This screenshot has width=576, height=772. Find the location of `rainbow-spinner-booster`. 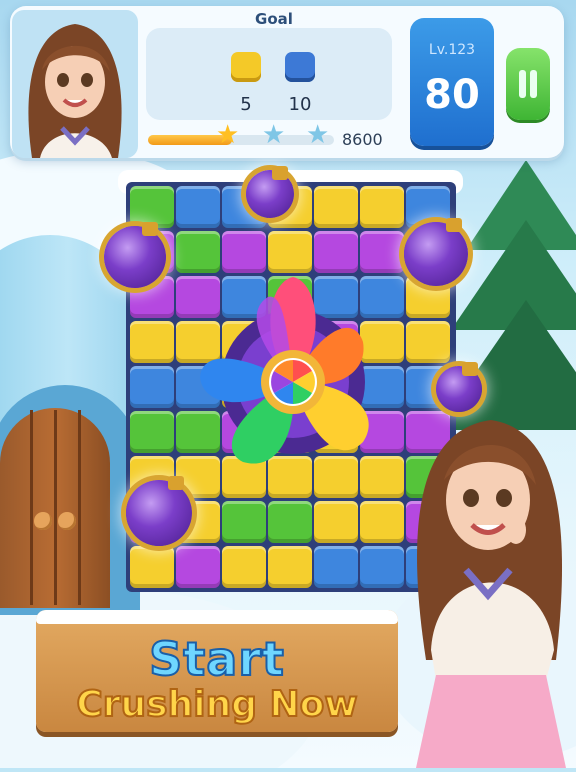

rainbow-spinner-booster is located at coordinates (293, 377).